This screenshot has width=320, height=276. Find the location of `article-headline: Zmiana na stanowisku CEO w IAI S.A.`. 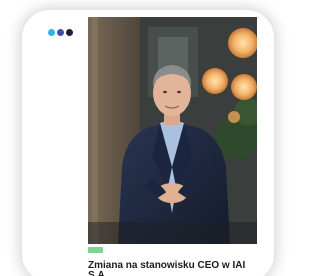

article-headline: Zmiana na stanowisku CEO w IAI S.A. is located at coordinates (176, 268).